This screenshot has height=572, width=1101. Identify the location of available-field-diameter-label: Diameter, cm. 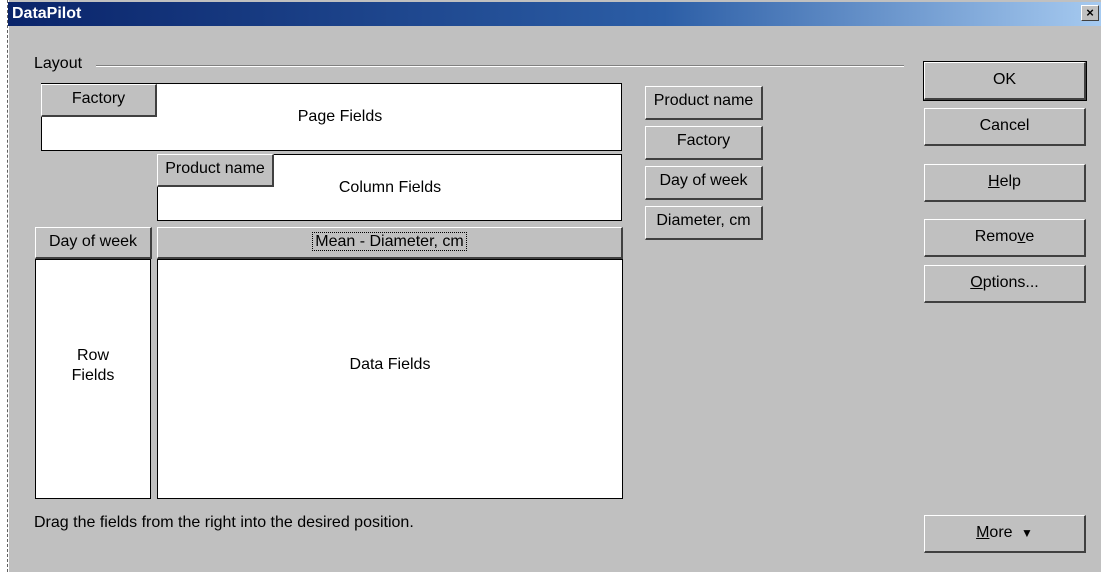
(703, 220).